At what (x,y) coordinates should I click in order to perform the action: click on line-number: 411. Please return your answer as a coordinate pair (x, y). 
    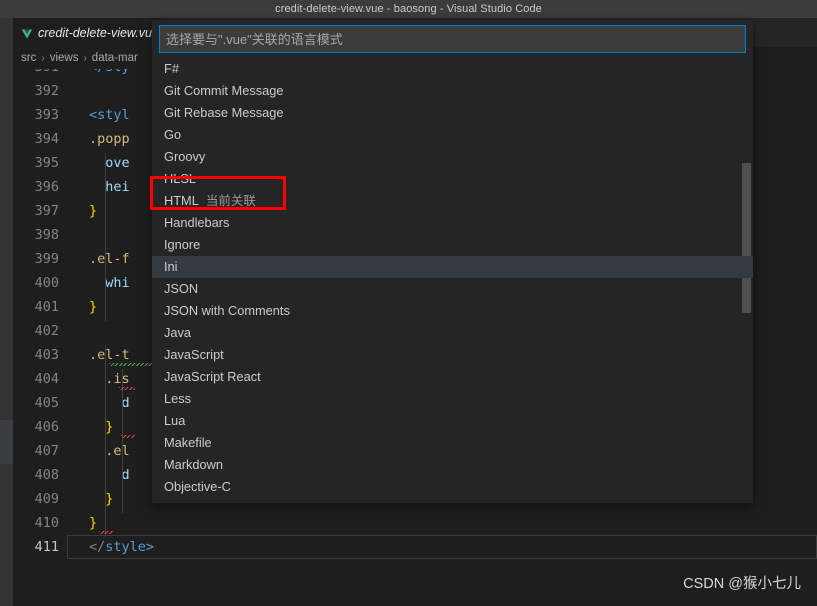
    Looking at the image, I should click on (46, 547).